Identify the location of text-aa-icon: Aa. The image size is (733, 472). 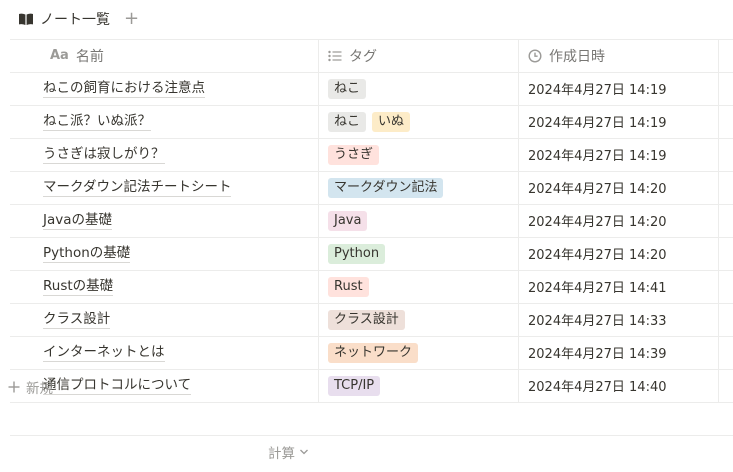
(59, 55).